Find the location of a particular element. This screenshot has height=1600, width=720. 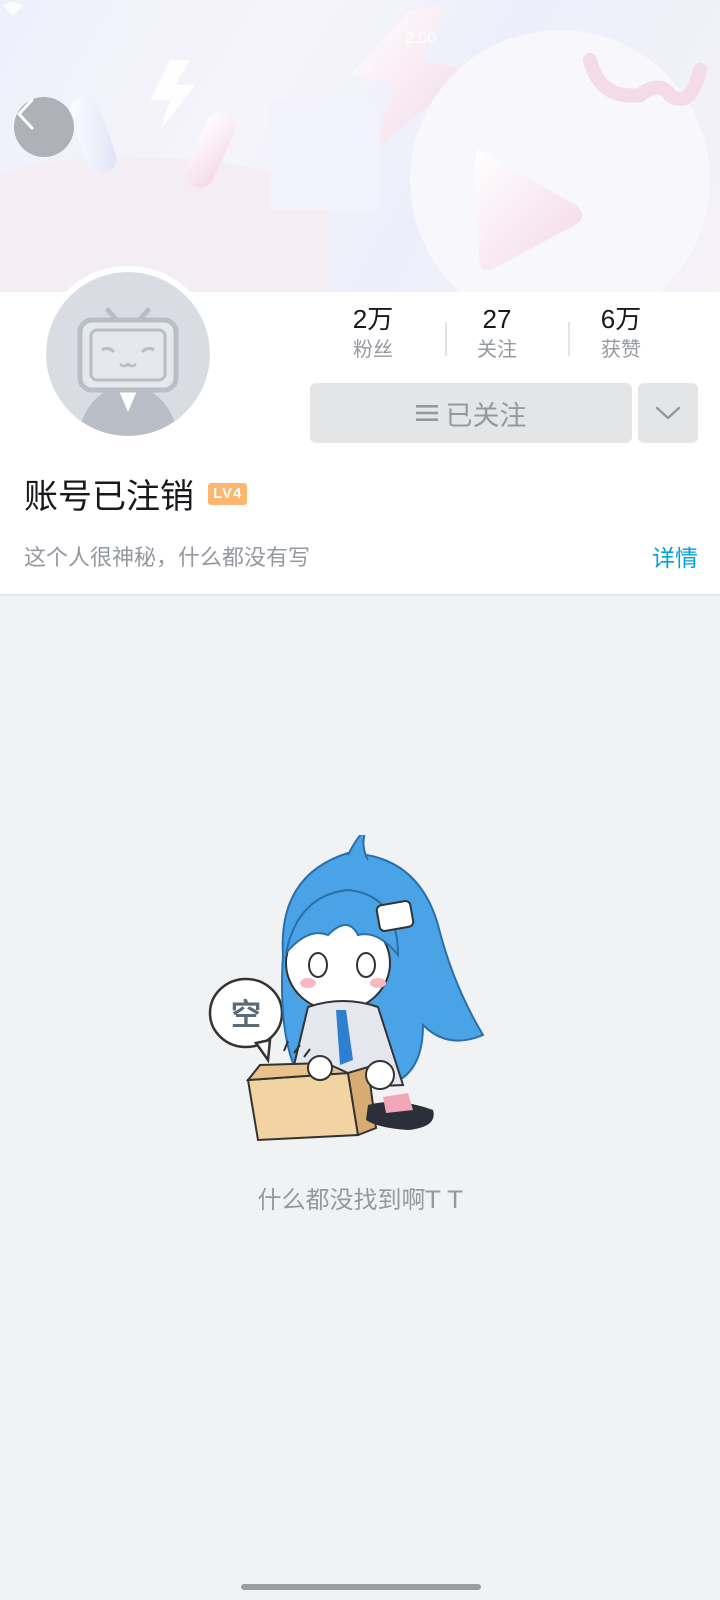

followed-button-label: 已关注 is located at coordinates (486, 416).